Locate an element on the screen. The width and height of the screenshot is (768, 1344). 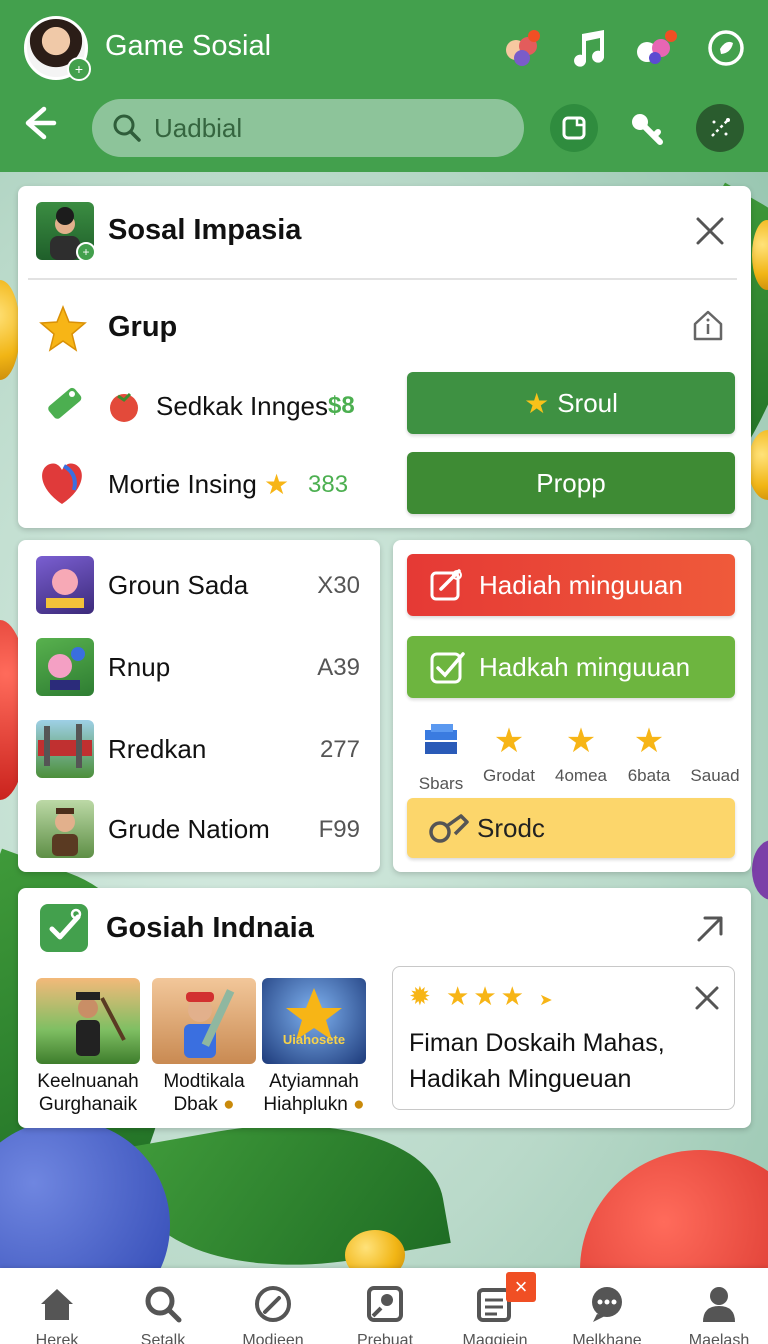
search-bar is located at coordinates (308, 128).